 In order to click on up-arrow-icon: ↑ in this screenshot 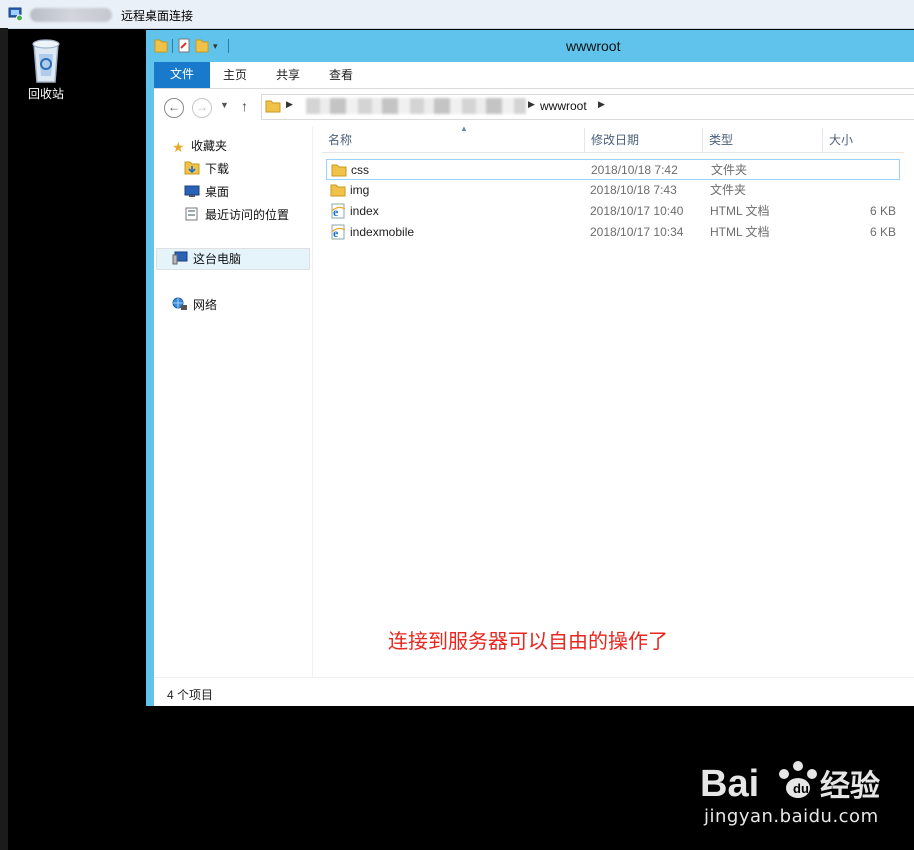, I will do `click(244, 106)`.